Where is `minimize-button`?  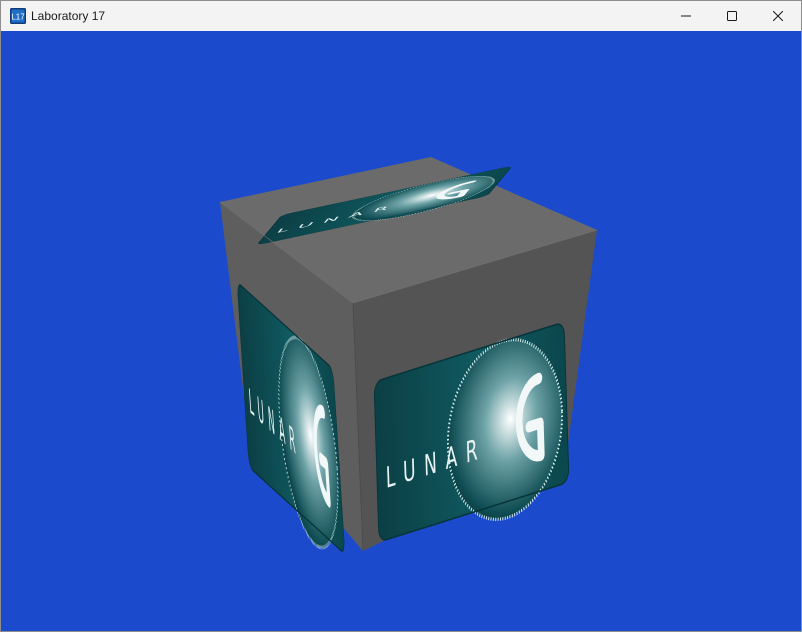 minimize-button is located at coordinates (686, 16).